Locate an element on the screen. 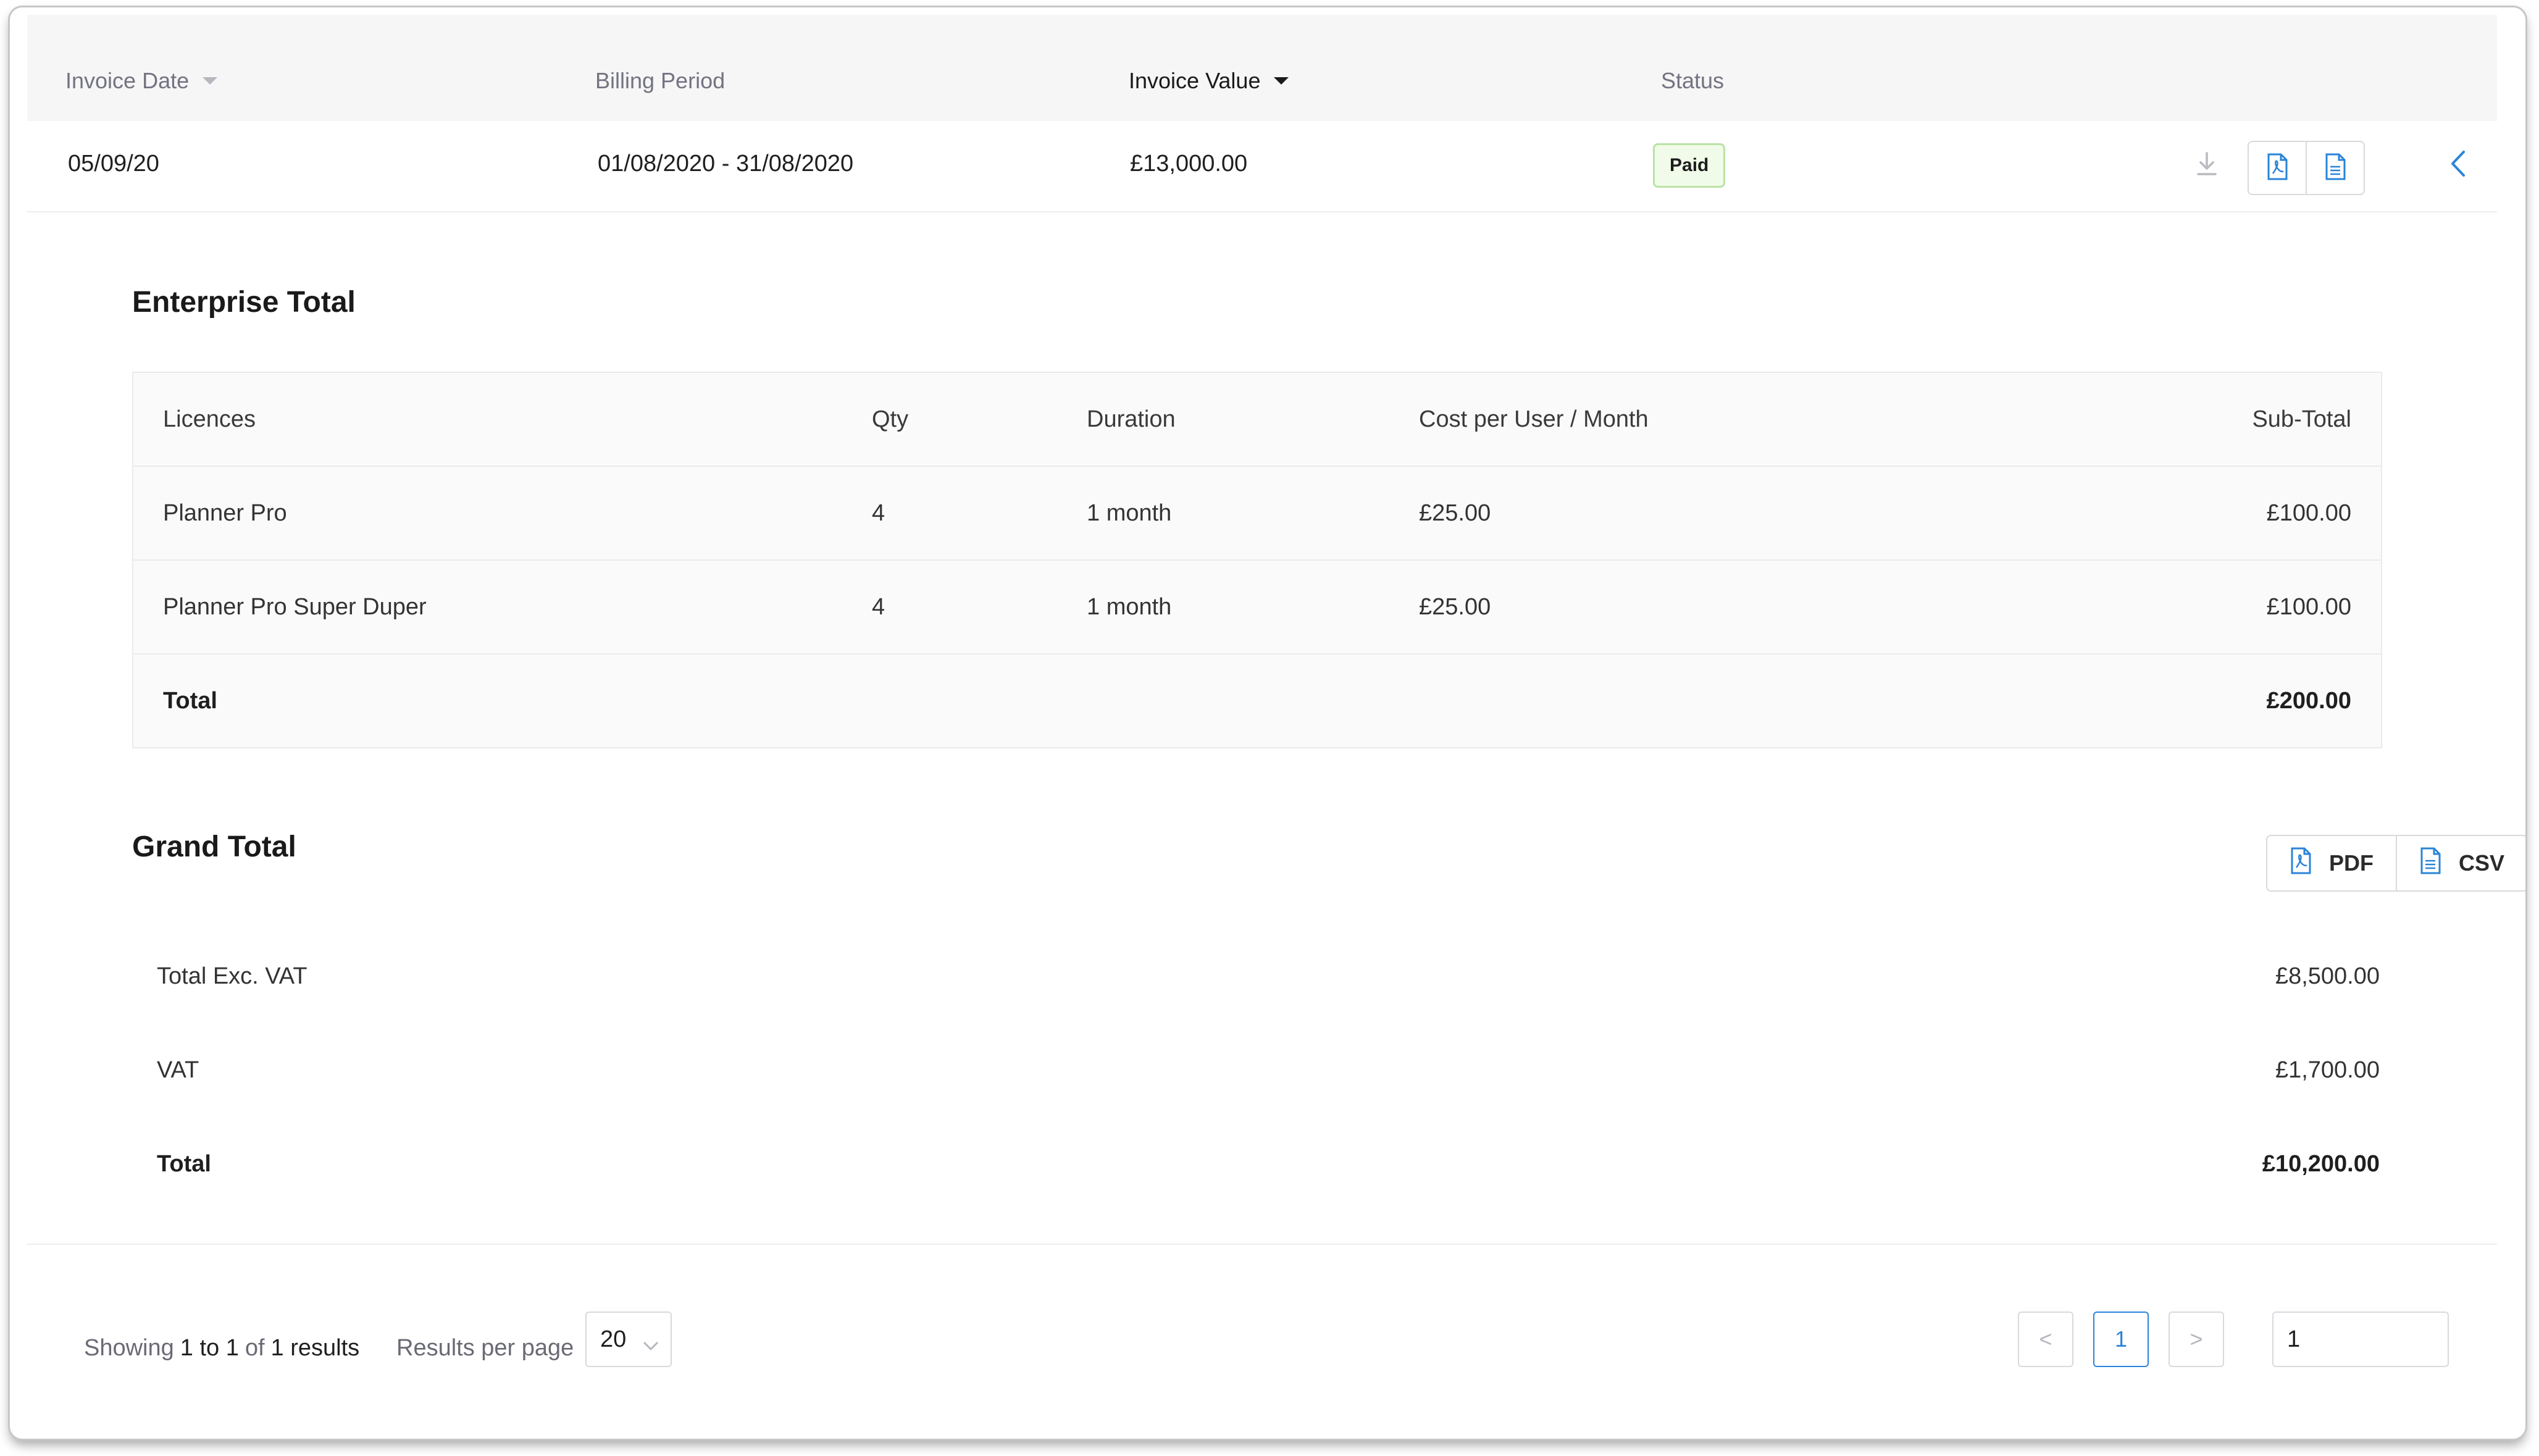 The image size is (2539, 1456). header-licences: Licences is located at coordinates (209, 419).